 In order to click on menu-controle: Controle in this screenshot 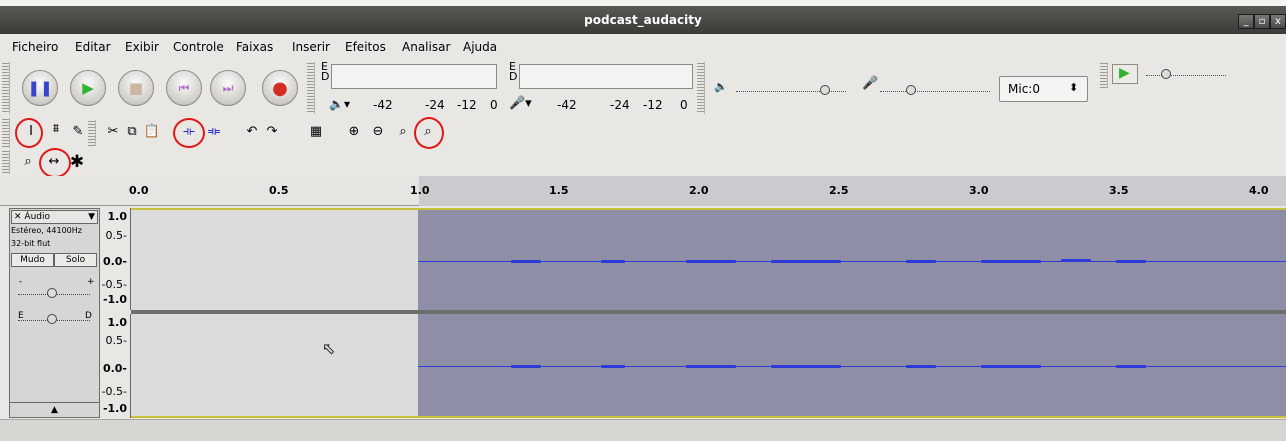, I will do `click(198, 47)`.